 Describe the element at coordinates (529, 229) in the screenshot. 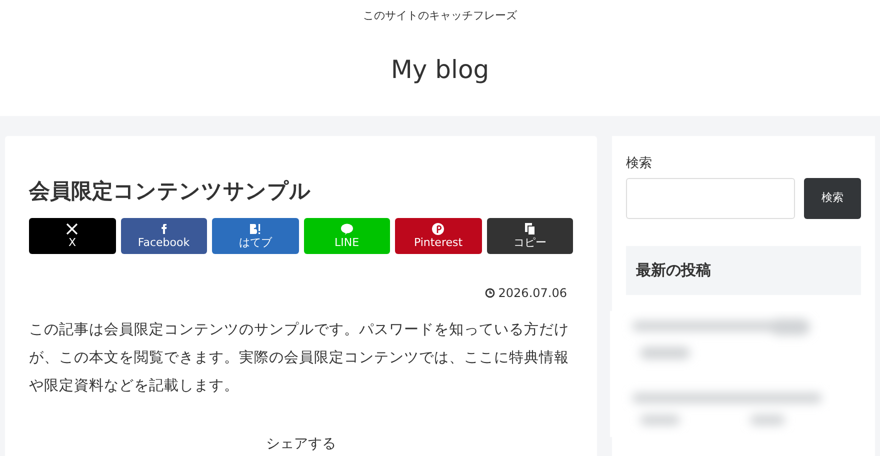

I see `copy-icon` at that location.